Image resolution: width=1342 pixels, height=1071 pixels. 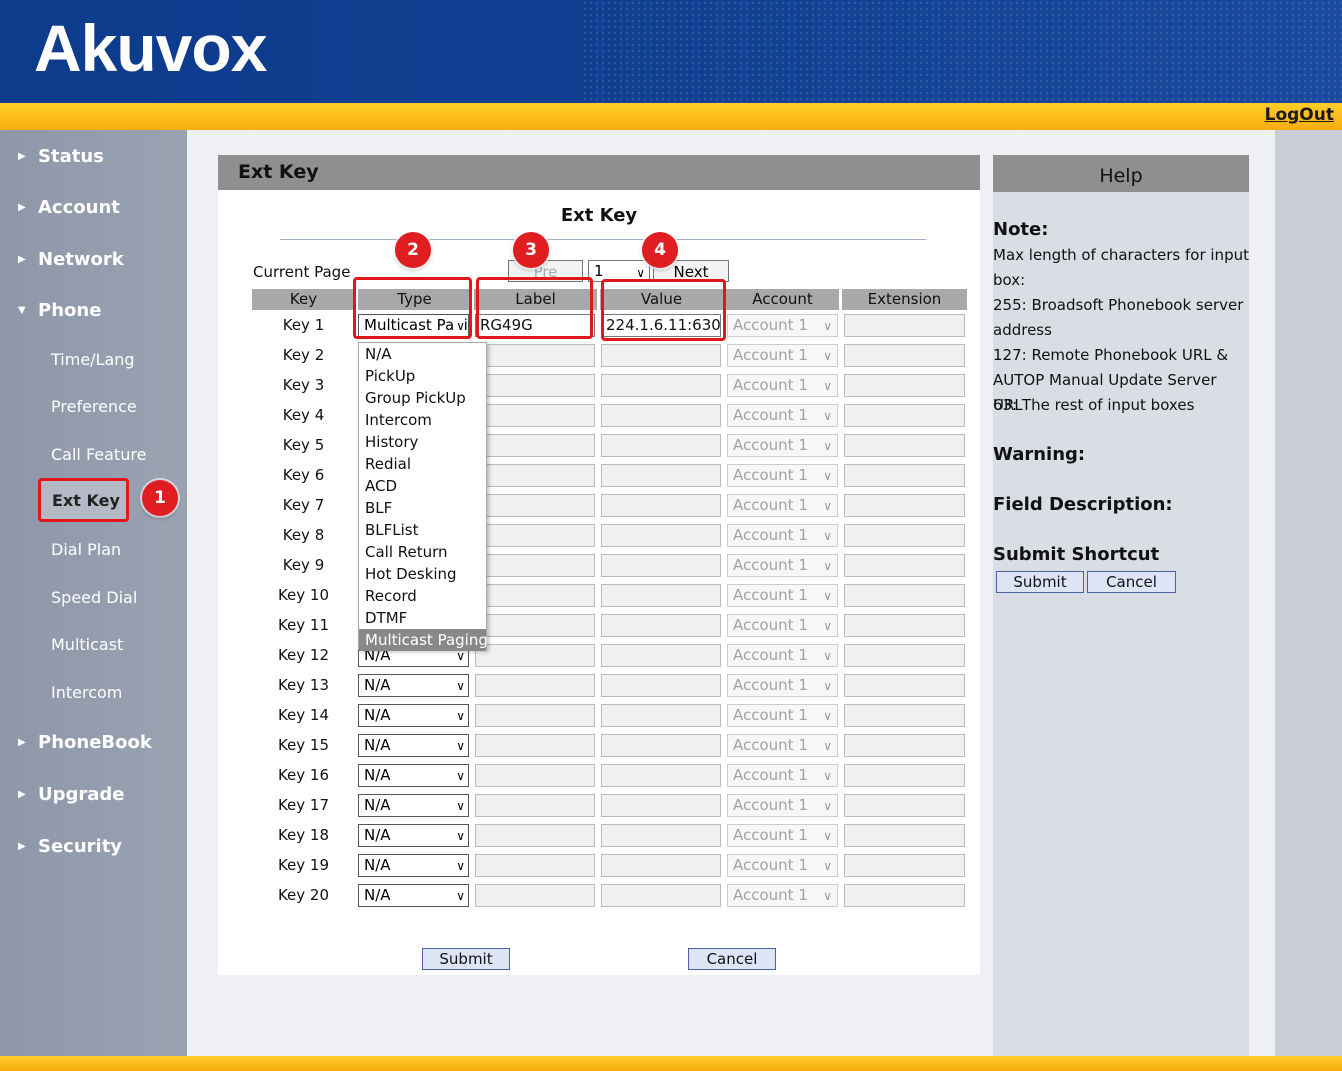 What do you see at coordinates (1131, 582) in the screenshot?
I see `shortcut-cancel-button: Cancel` at bounding box center [1131, 582].